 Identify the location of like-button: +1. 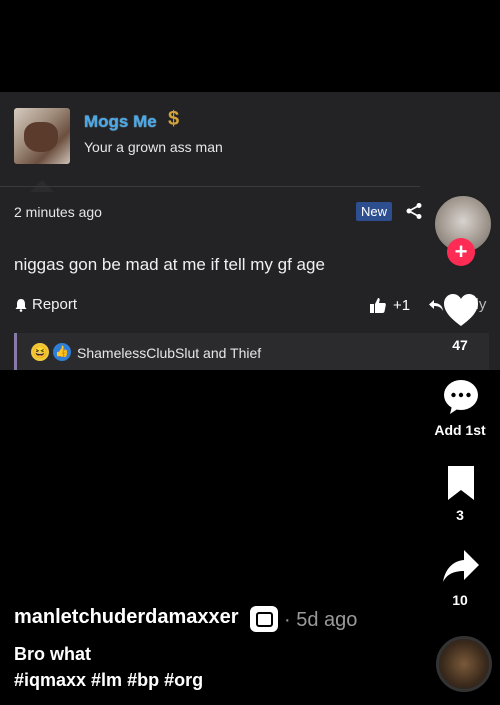
(389, 305).